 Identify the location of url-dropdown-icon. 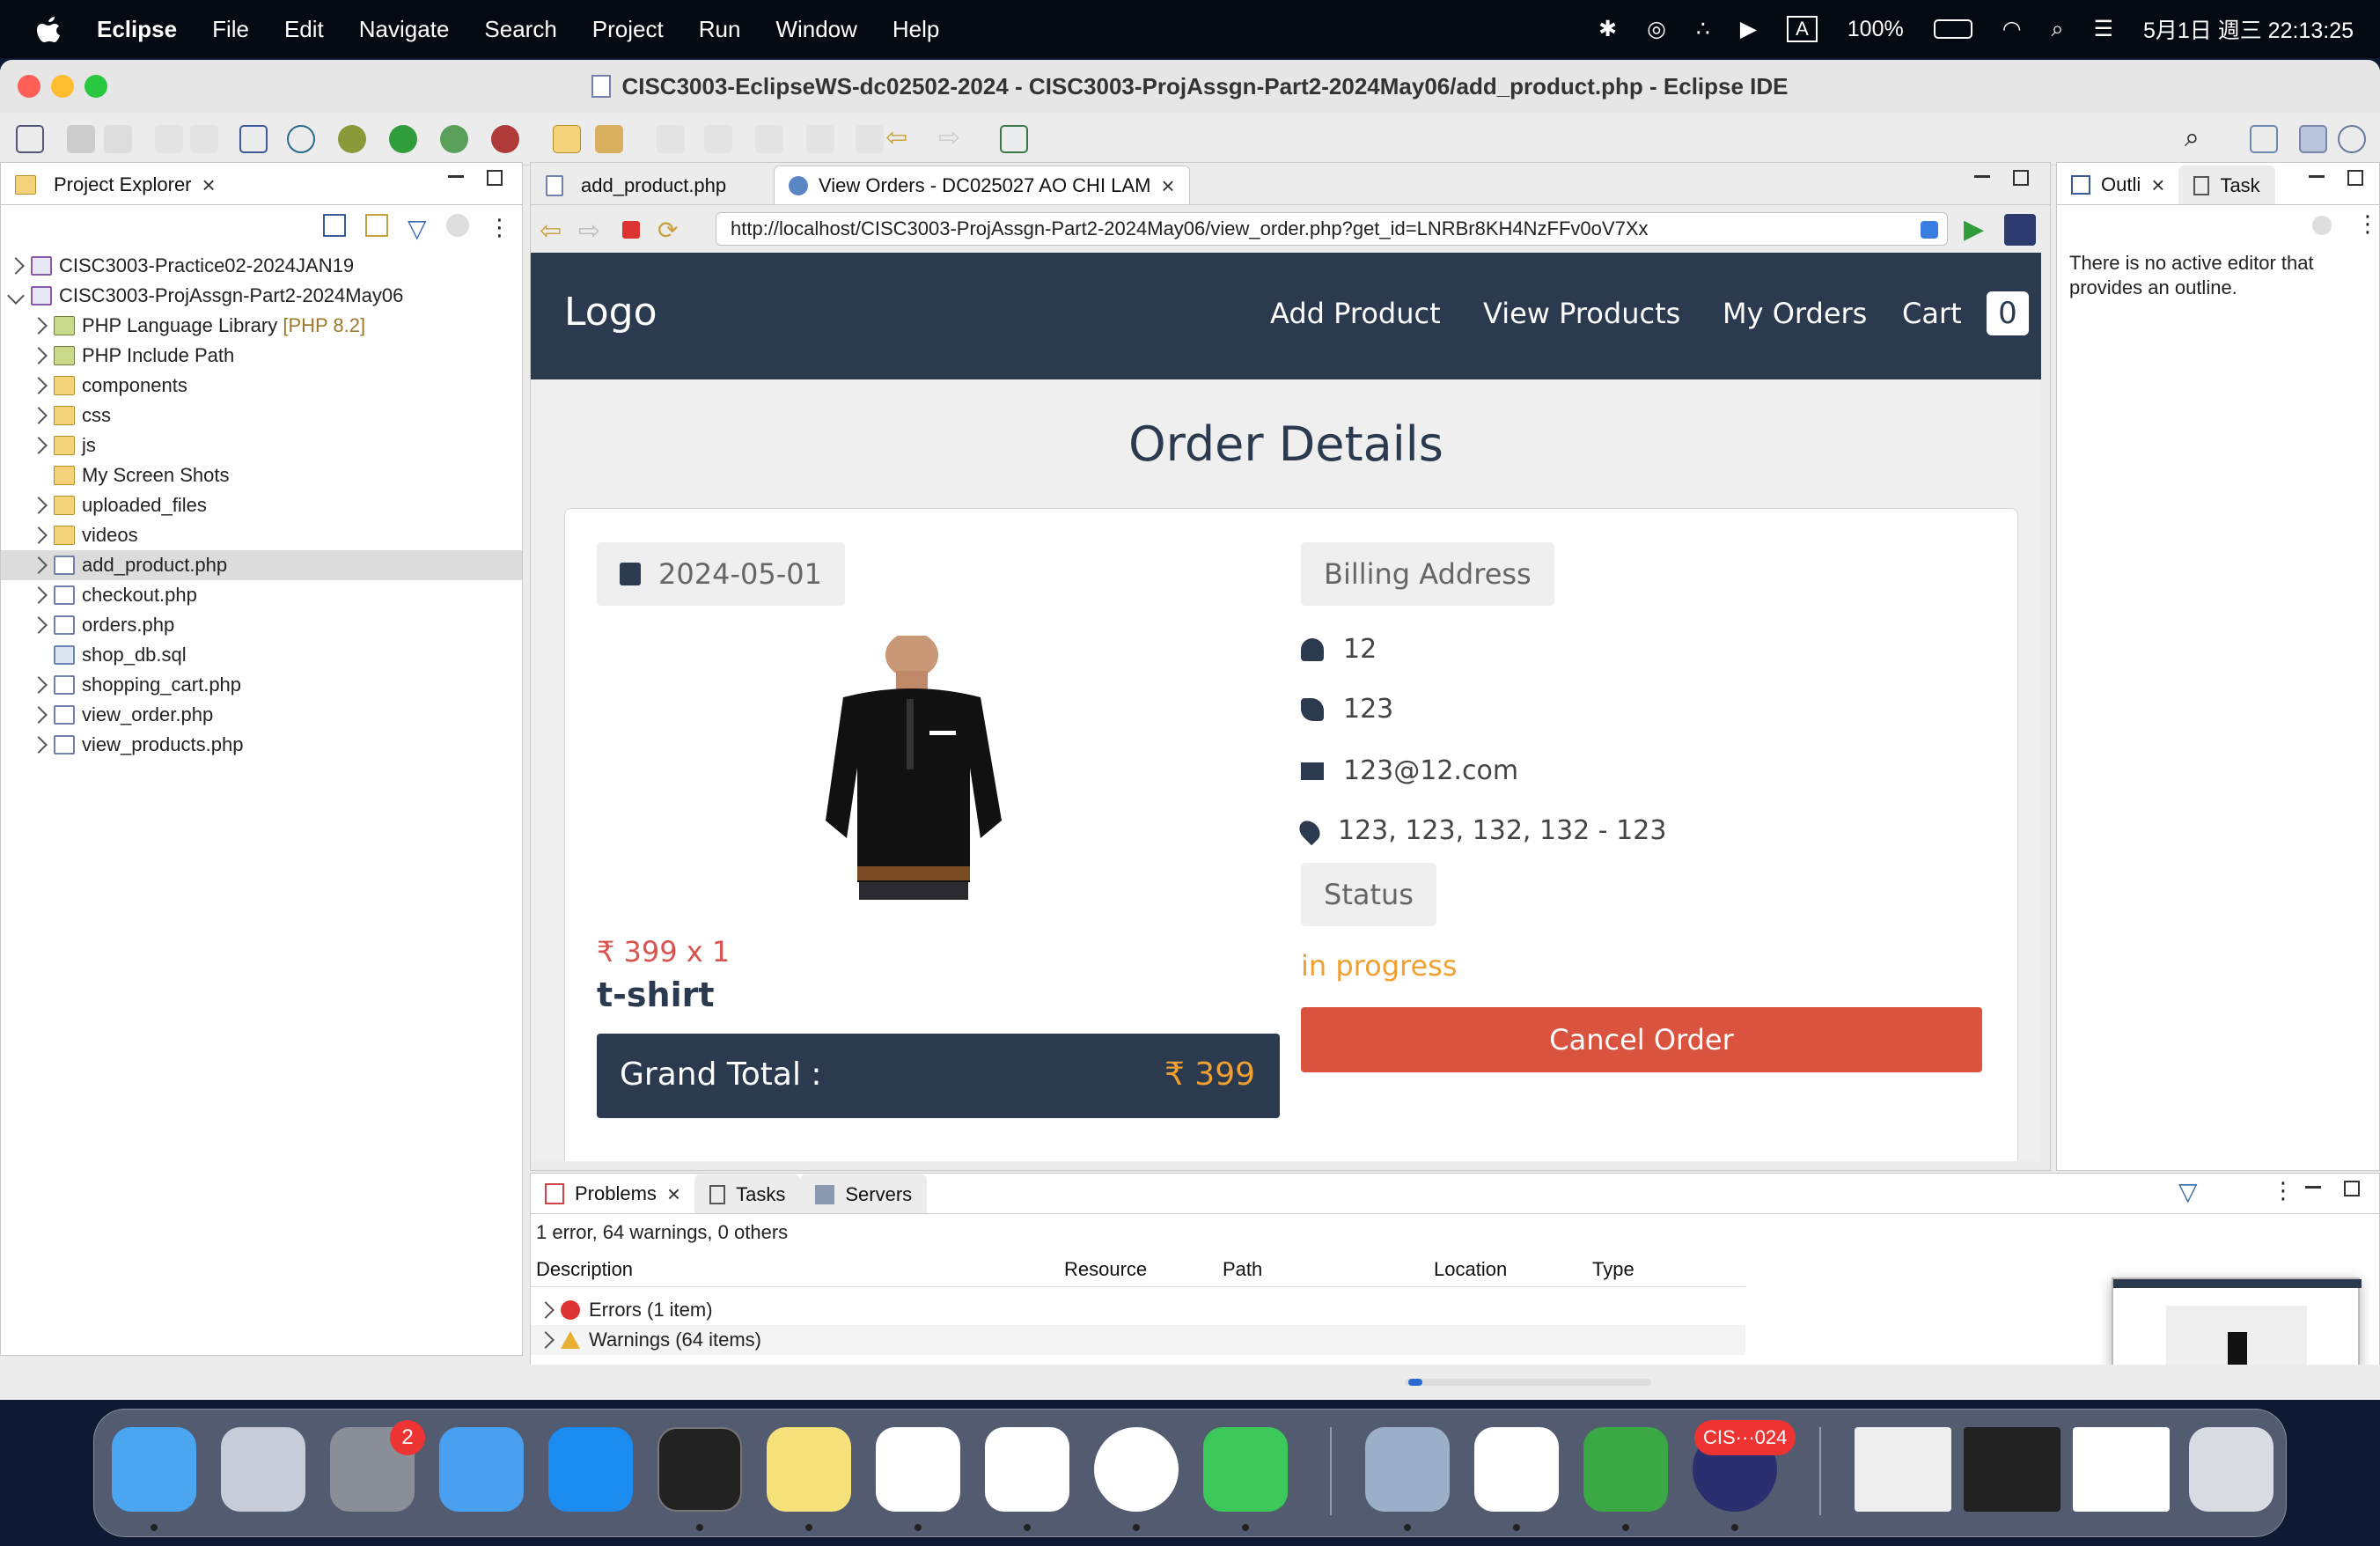
(1929, 230).